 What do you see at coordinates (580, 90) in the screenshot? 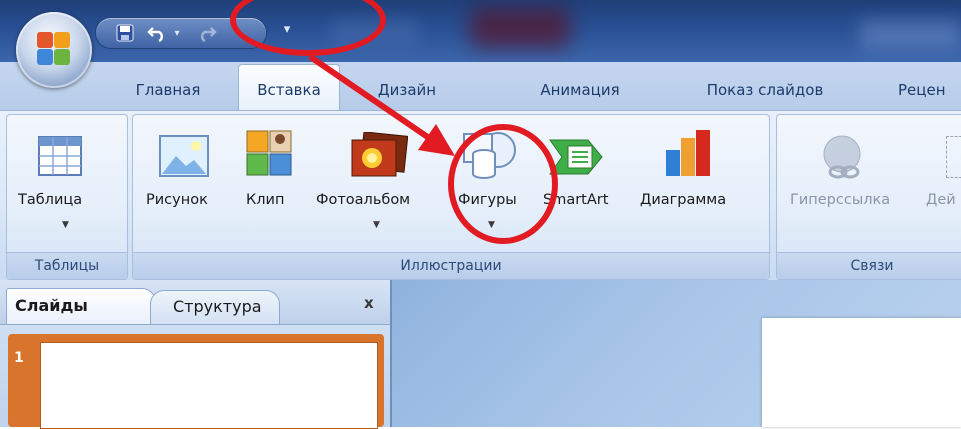
I see `tab-animation: Анимация` at bounding box center [580, 90].